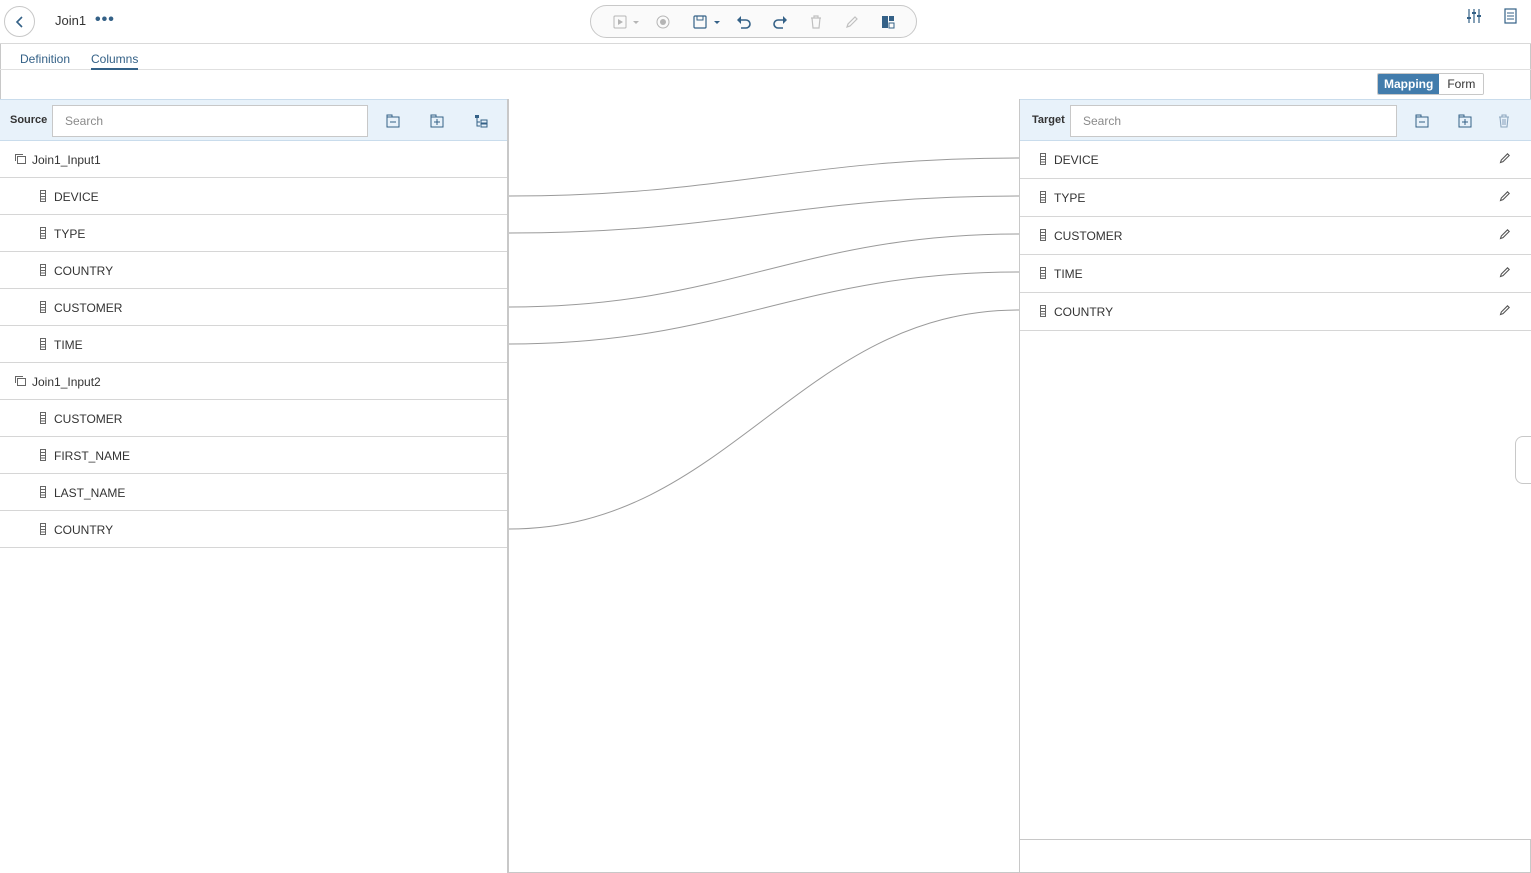 The width and height of the screenshot is (1531, 873). What do you see at coordinates (753, 21) in the screenshot?
I see `main-toolbar` at bounding box center [753, 21].